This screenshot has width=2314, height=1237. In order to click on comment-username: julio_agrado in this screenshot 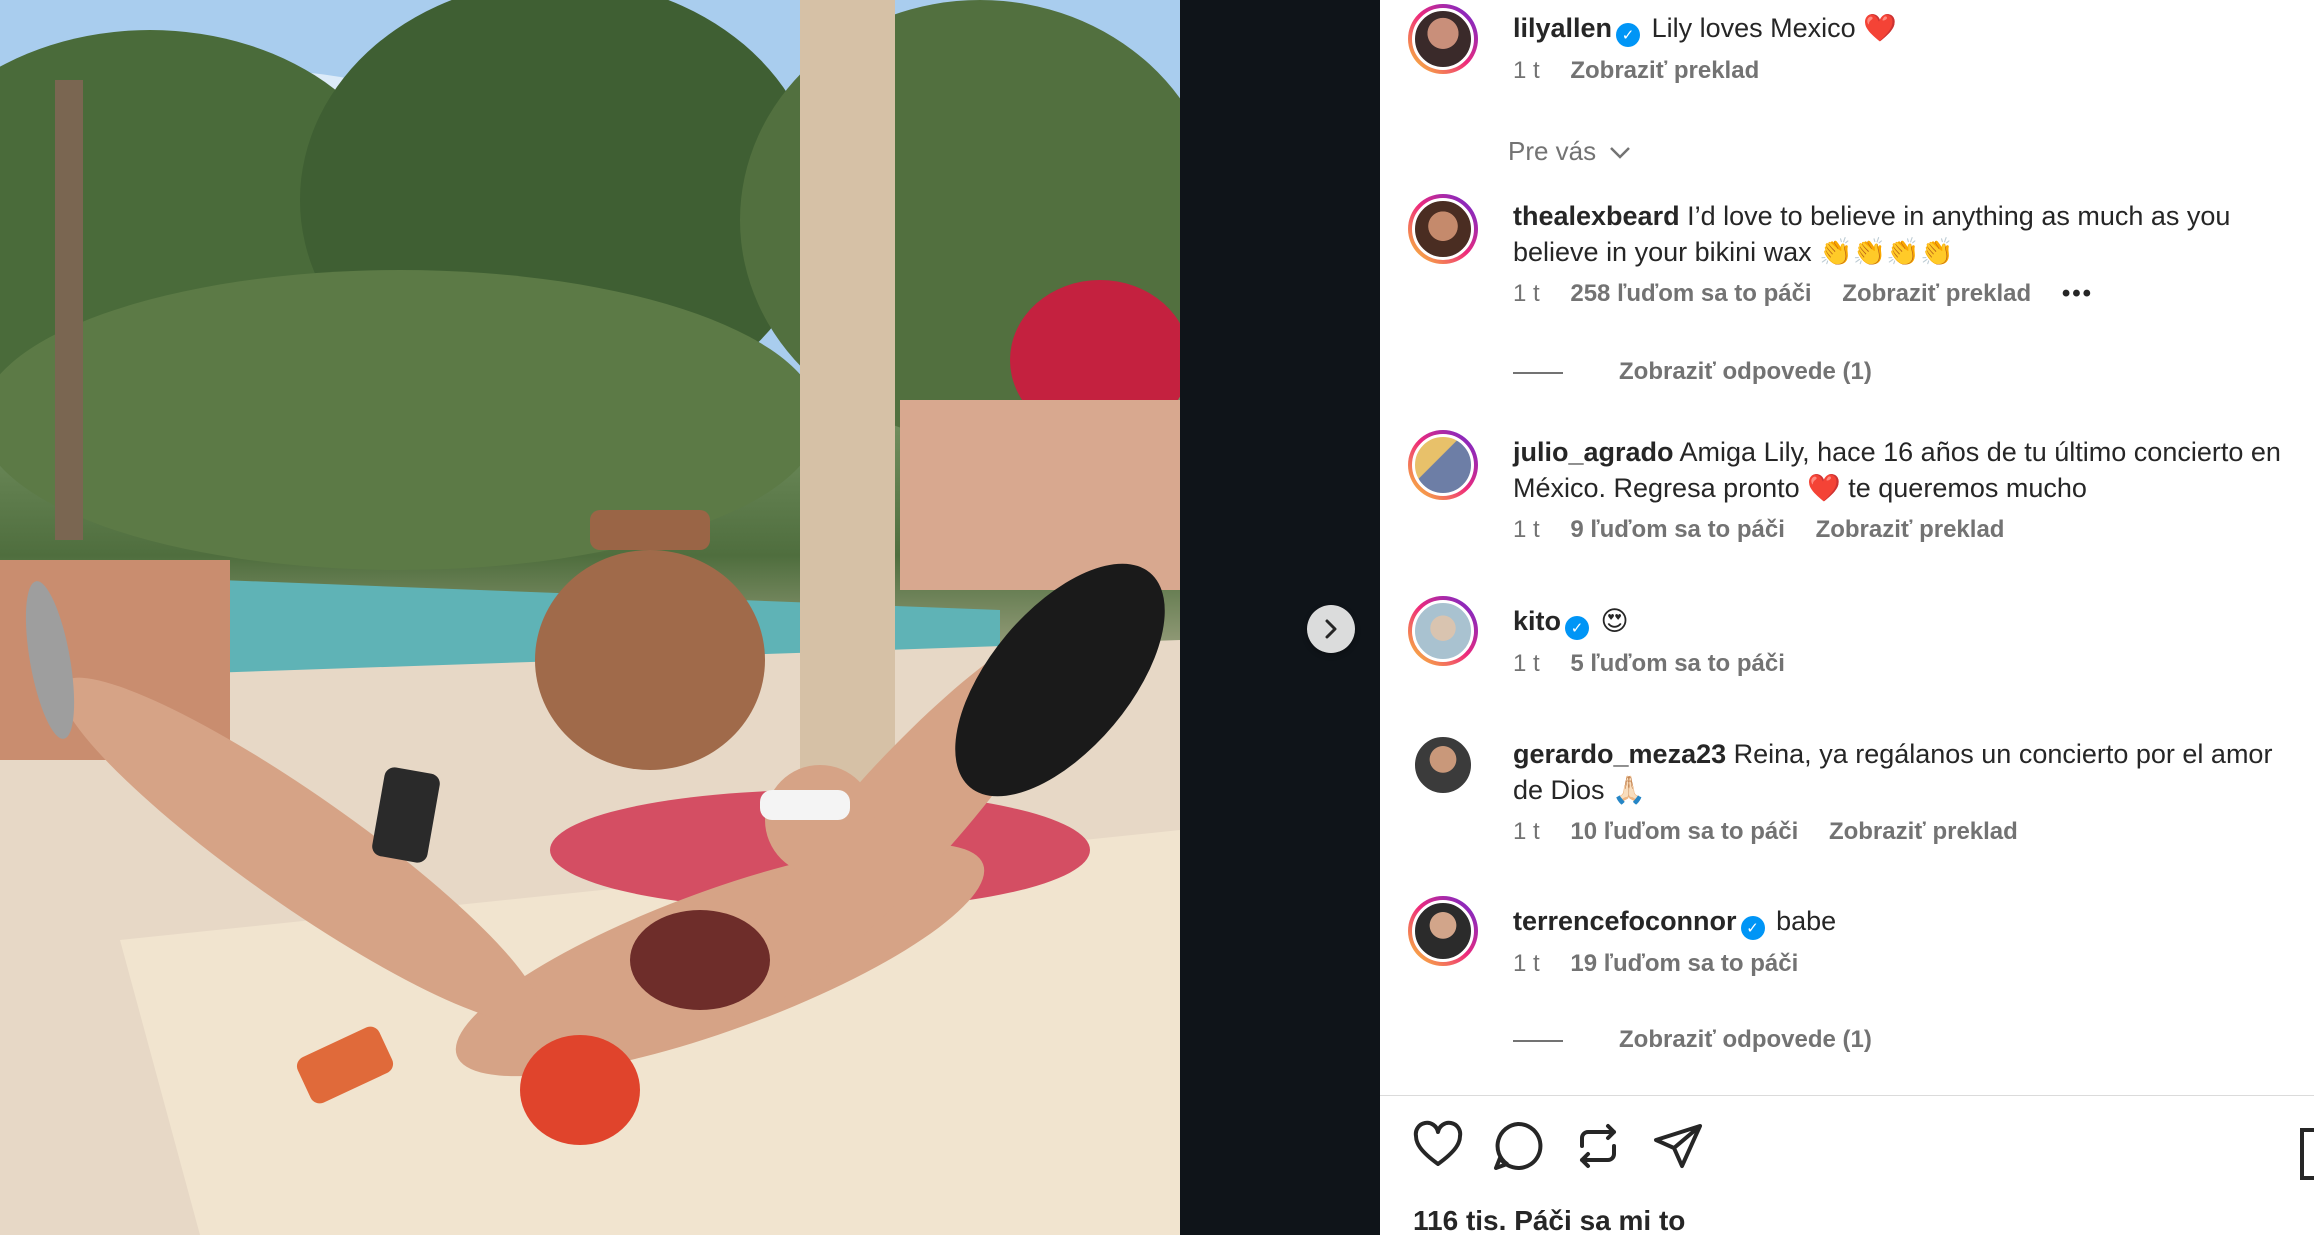, I will do `click(1593, 452)`.